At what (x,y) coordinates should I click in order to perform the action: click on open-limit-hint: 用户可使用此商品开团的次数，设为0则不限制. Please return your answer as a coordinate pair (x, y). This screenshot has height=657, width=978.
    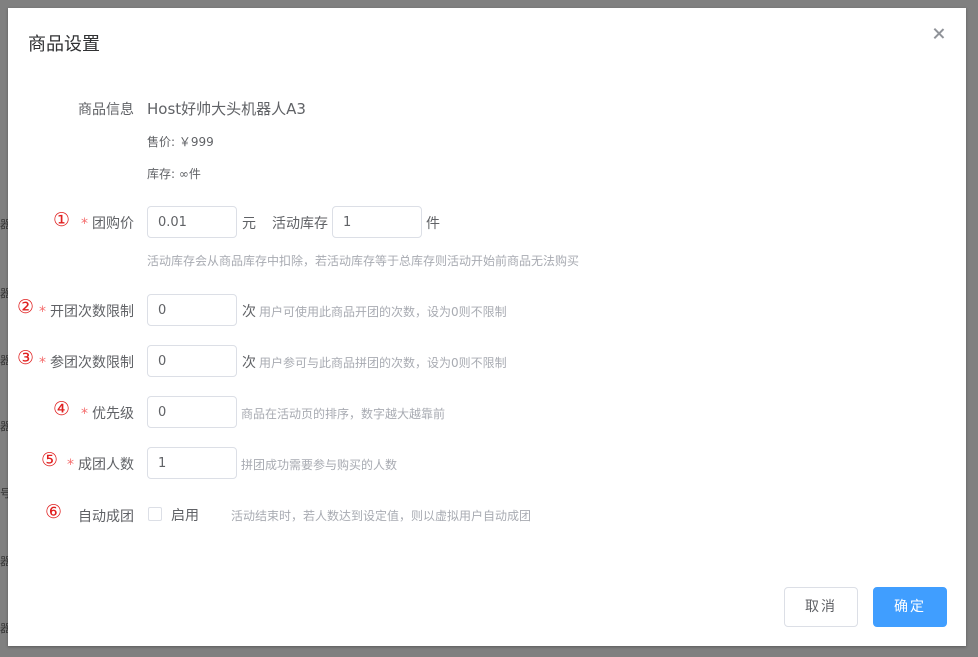
    Looking at the image, I should click on (383, 312).